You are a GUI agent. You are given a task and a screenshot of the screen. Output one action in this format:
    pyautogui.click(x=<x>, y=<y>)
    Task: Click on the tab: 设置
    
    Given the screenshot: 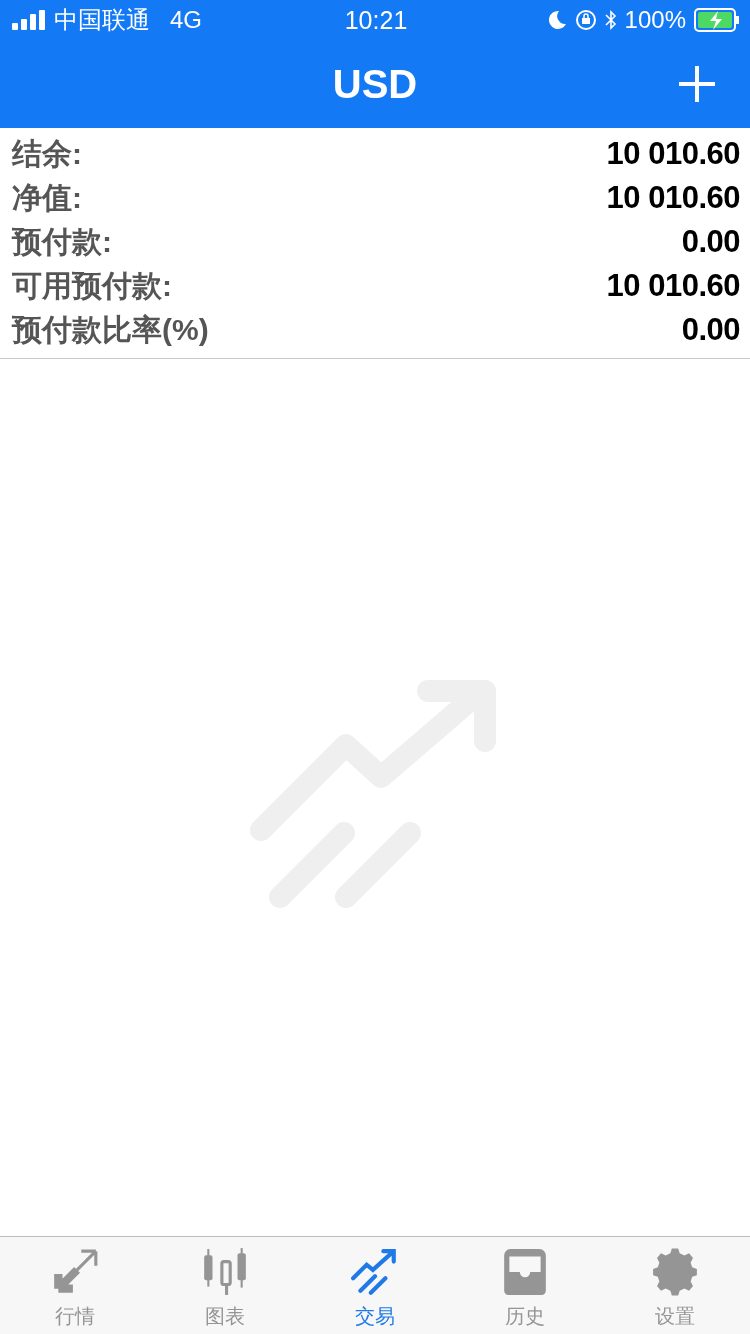 What is the action you would take?
    pyautogui.click(x=675, y=1285)
    